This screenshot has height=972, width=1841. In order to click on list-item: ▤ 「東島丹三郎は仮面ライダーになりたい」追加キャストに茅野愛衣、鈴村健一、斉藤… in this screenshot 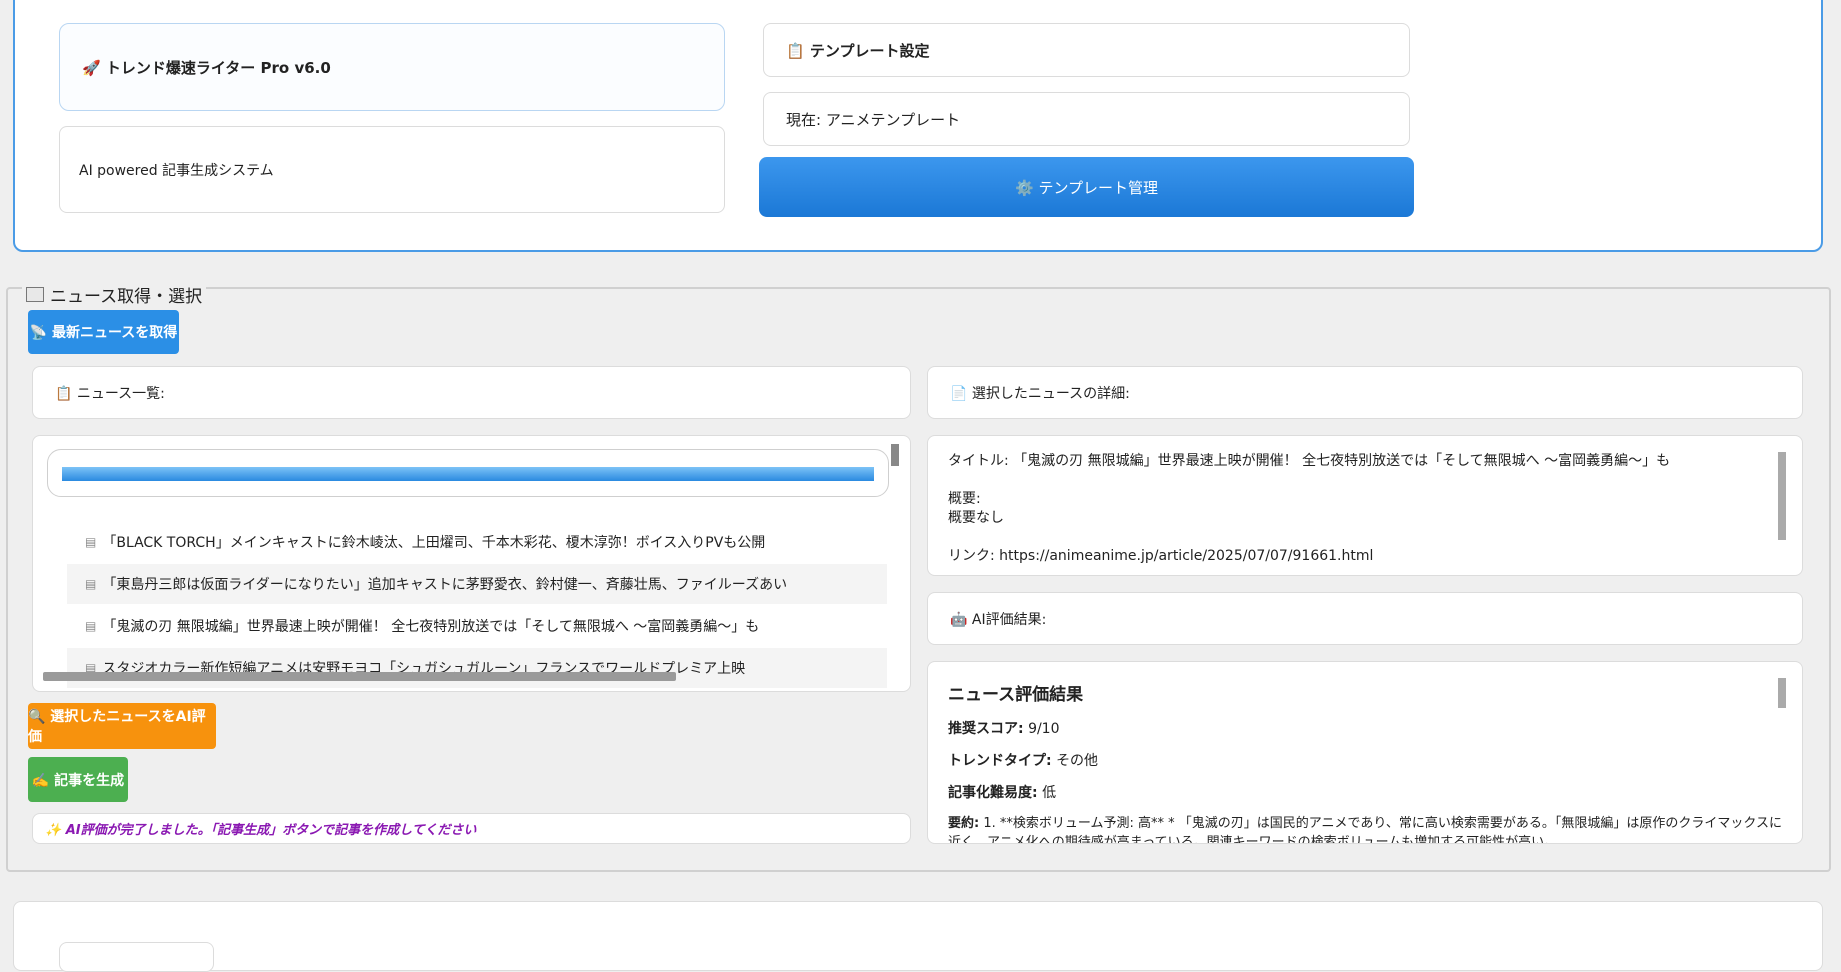, I will do `click(477, 584)`.